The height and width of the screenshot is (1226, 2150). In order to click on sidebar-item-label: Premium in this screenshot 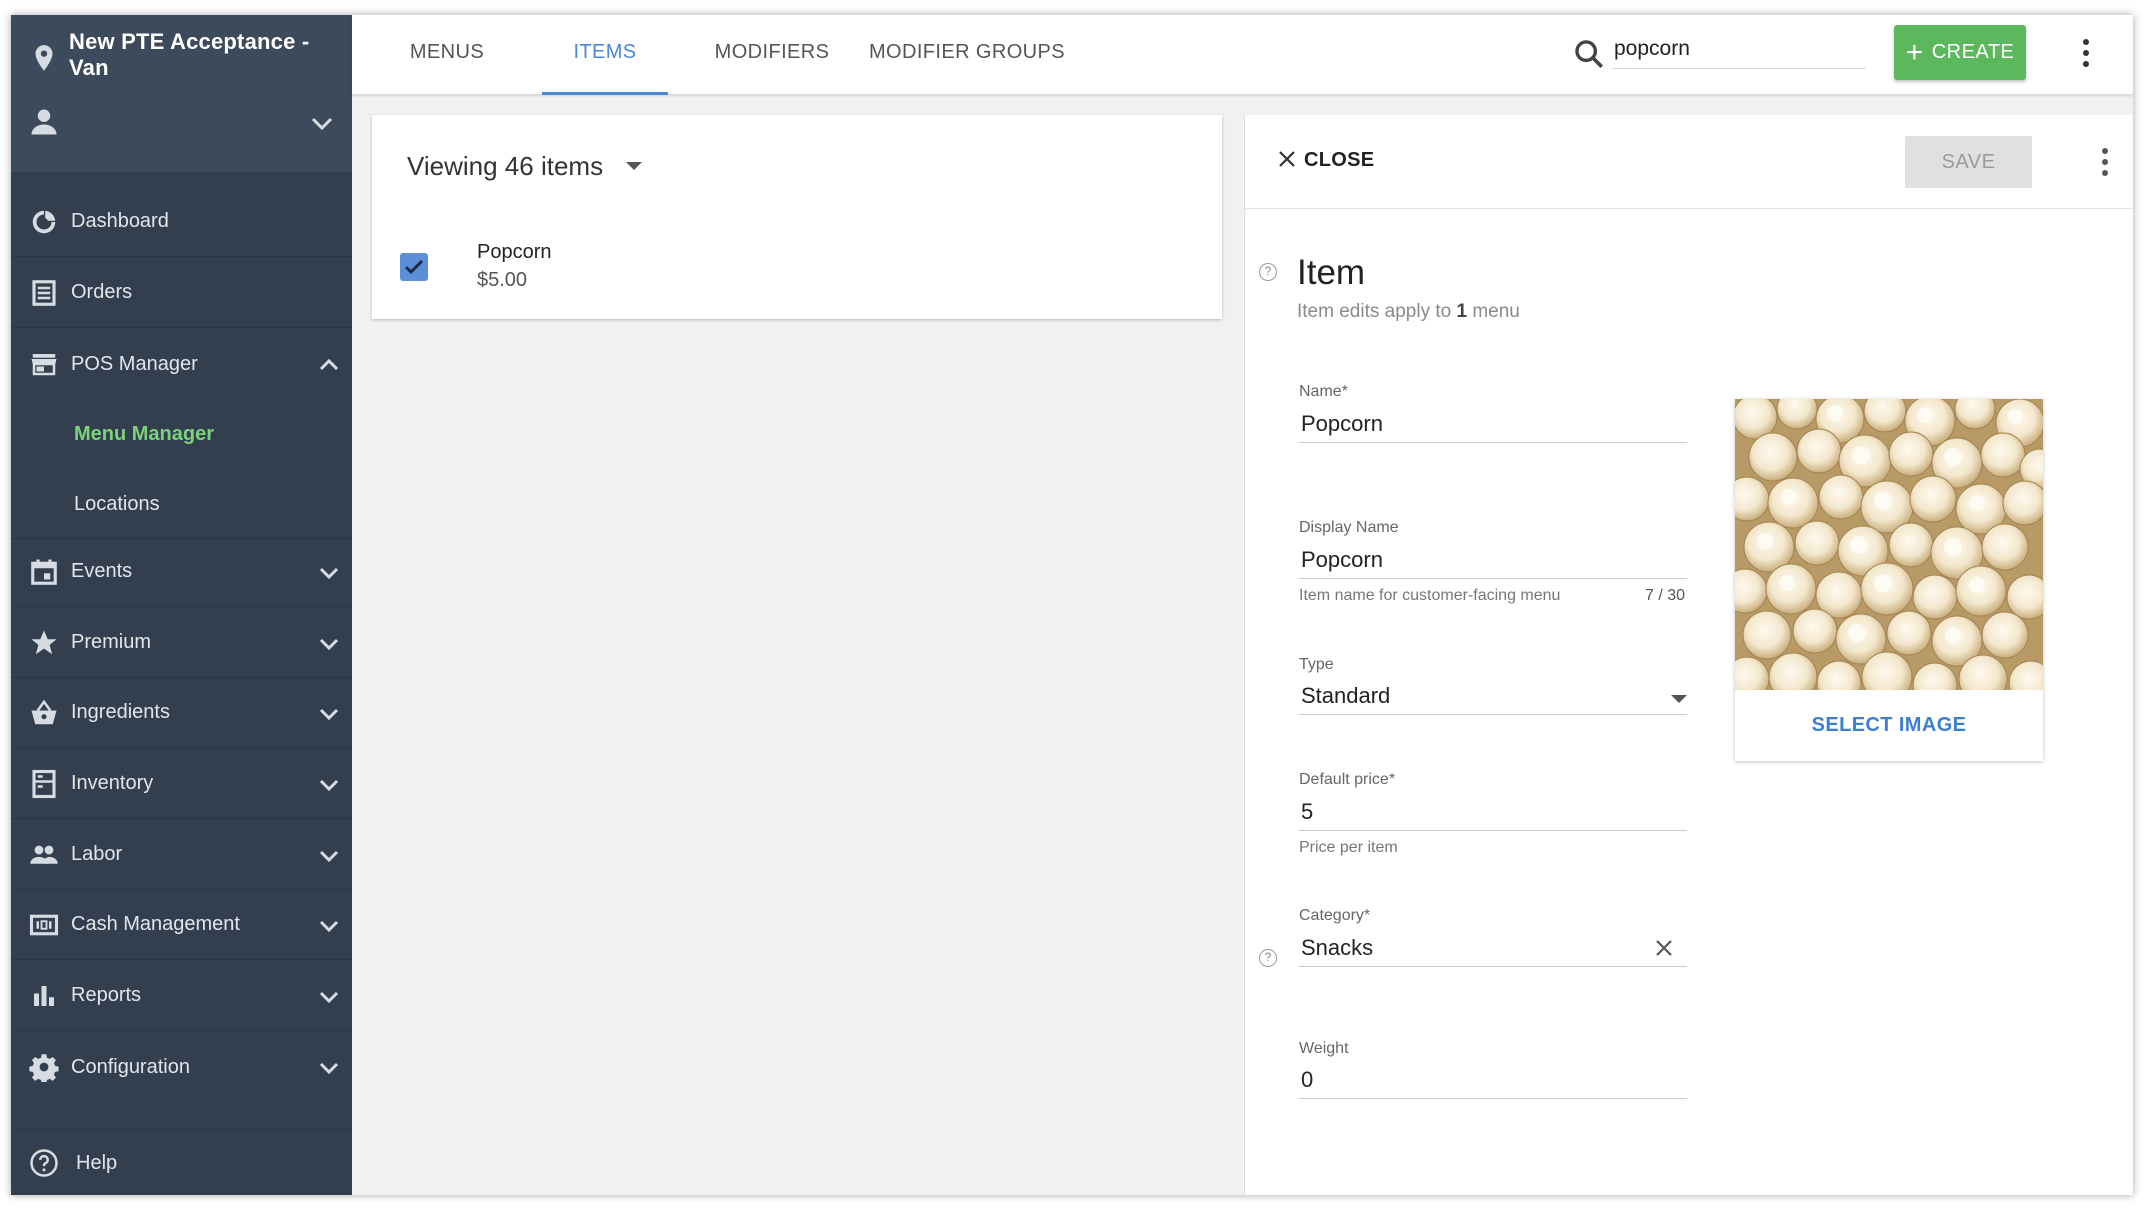, I will do `click(111, 642)`.